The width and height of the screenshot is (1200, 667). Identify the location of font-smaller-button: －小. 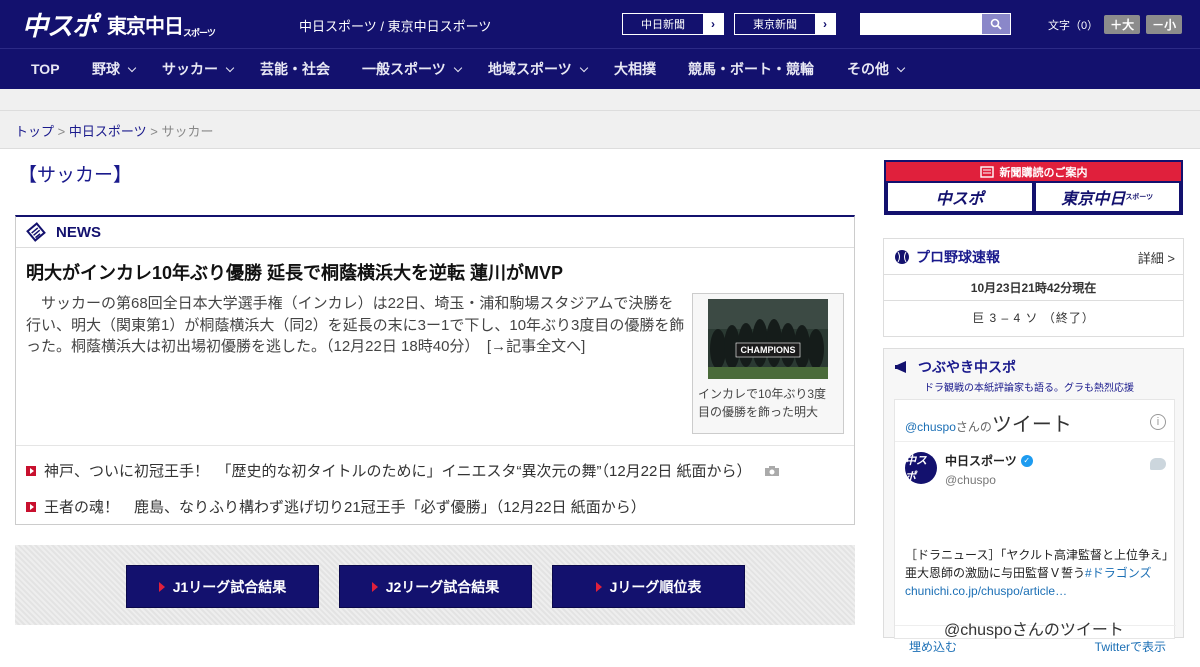
(1164, 24).